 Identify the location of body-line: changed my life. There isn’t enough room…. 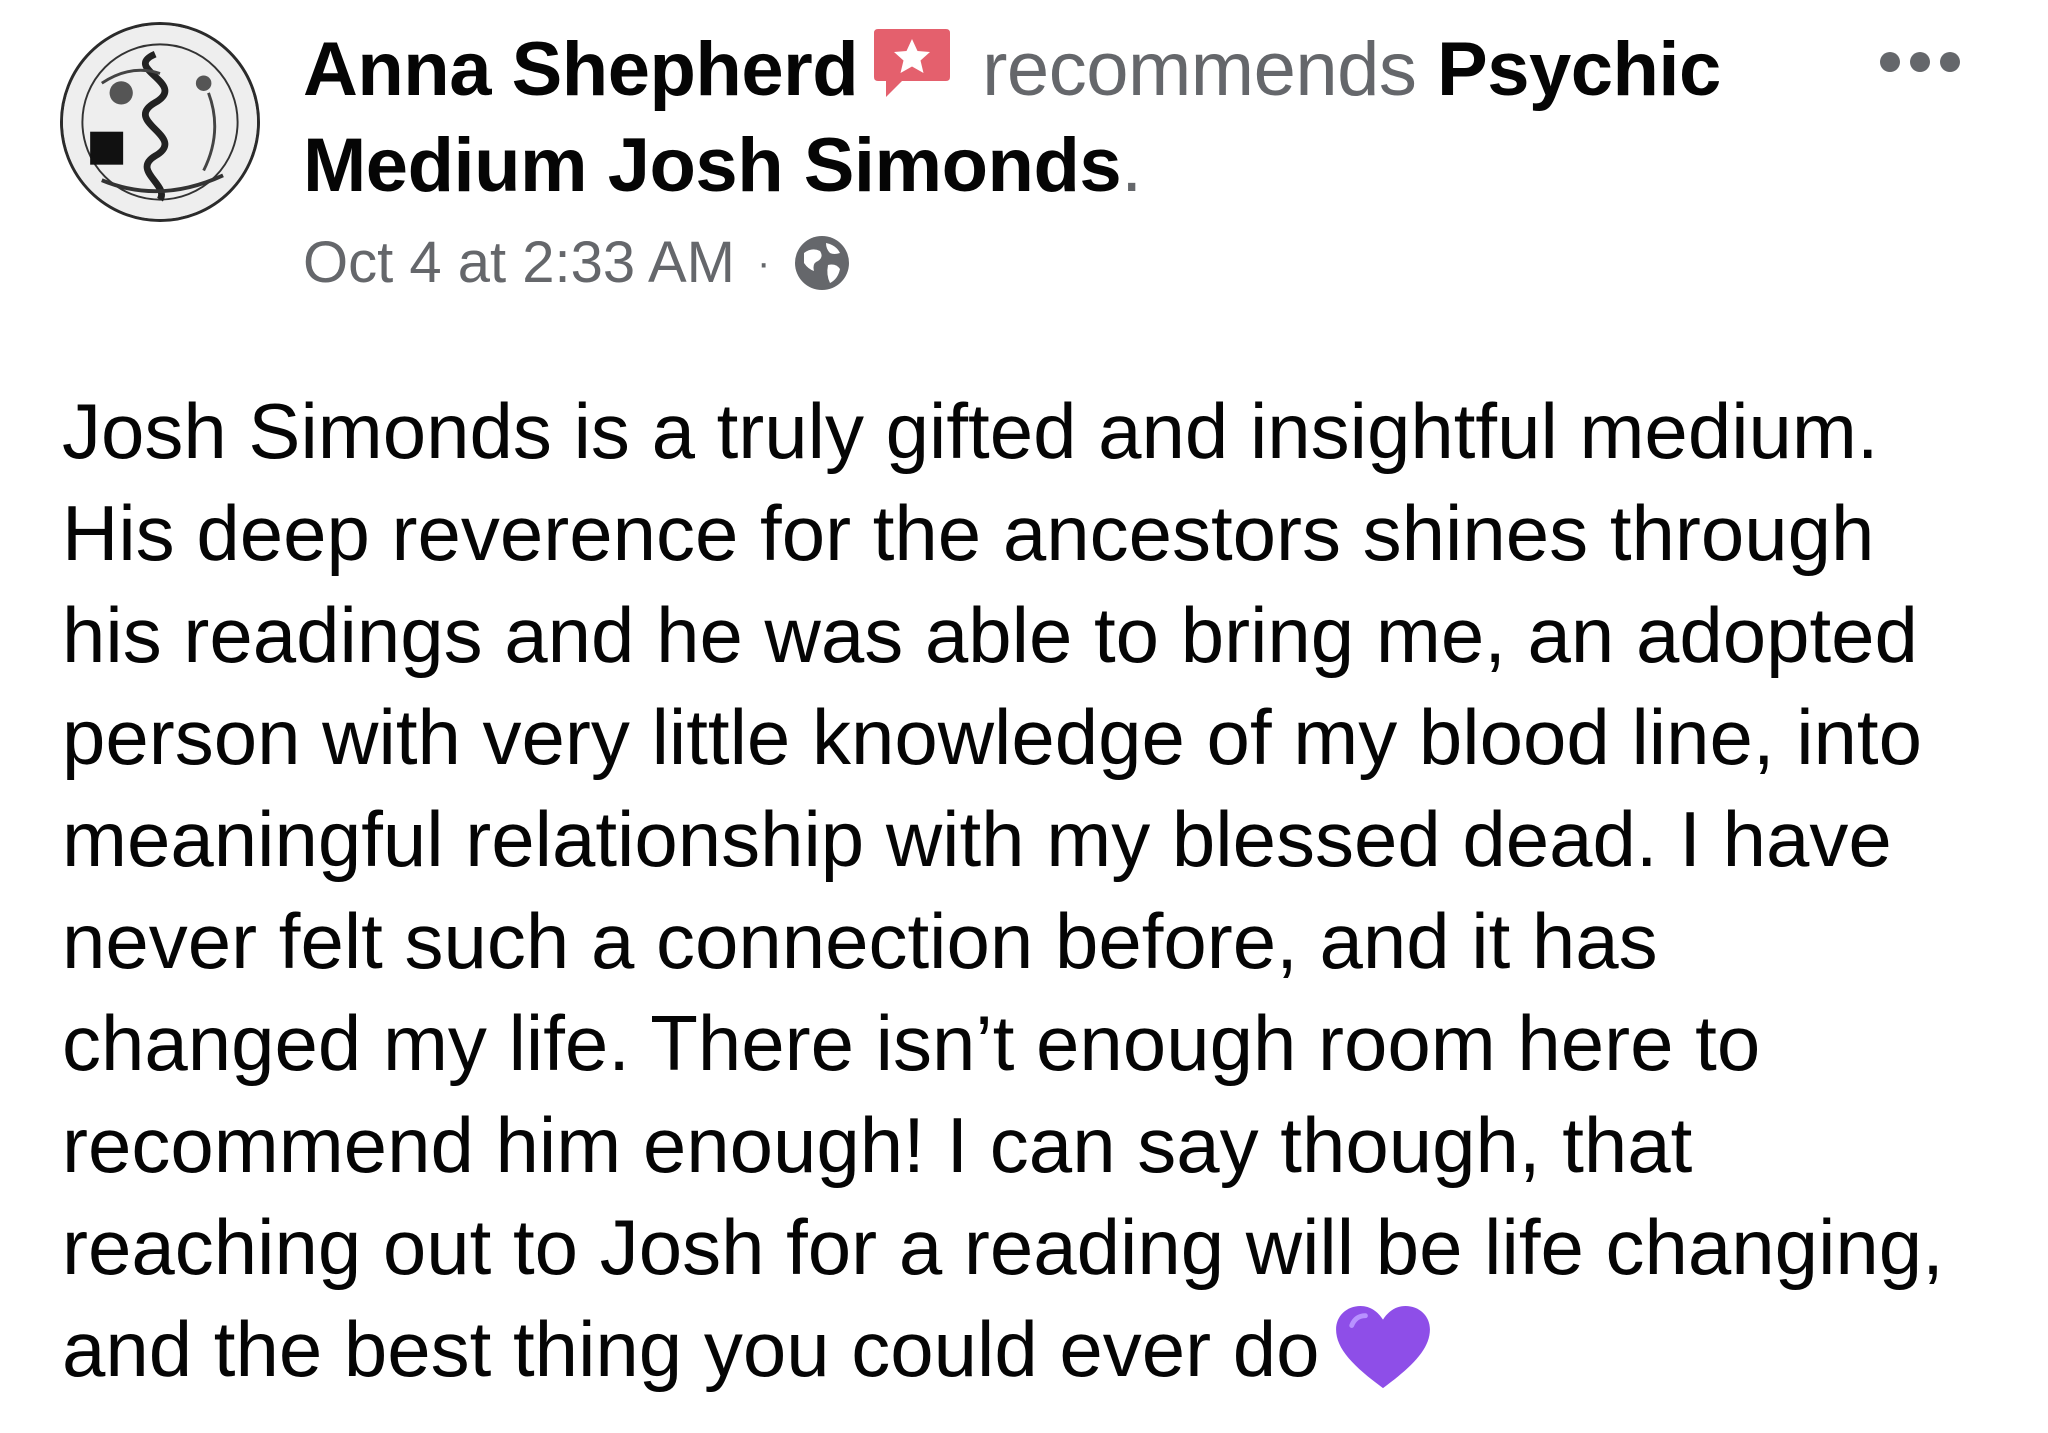
(911, 1043).